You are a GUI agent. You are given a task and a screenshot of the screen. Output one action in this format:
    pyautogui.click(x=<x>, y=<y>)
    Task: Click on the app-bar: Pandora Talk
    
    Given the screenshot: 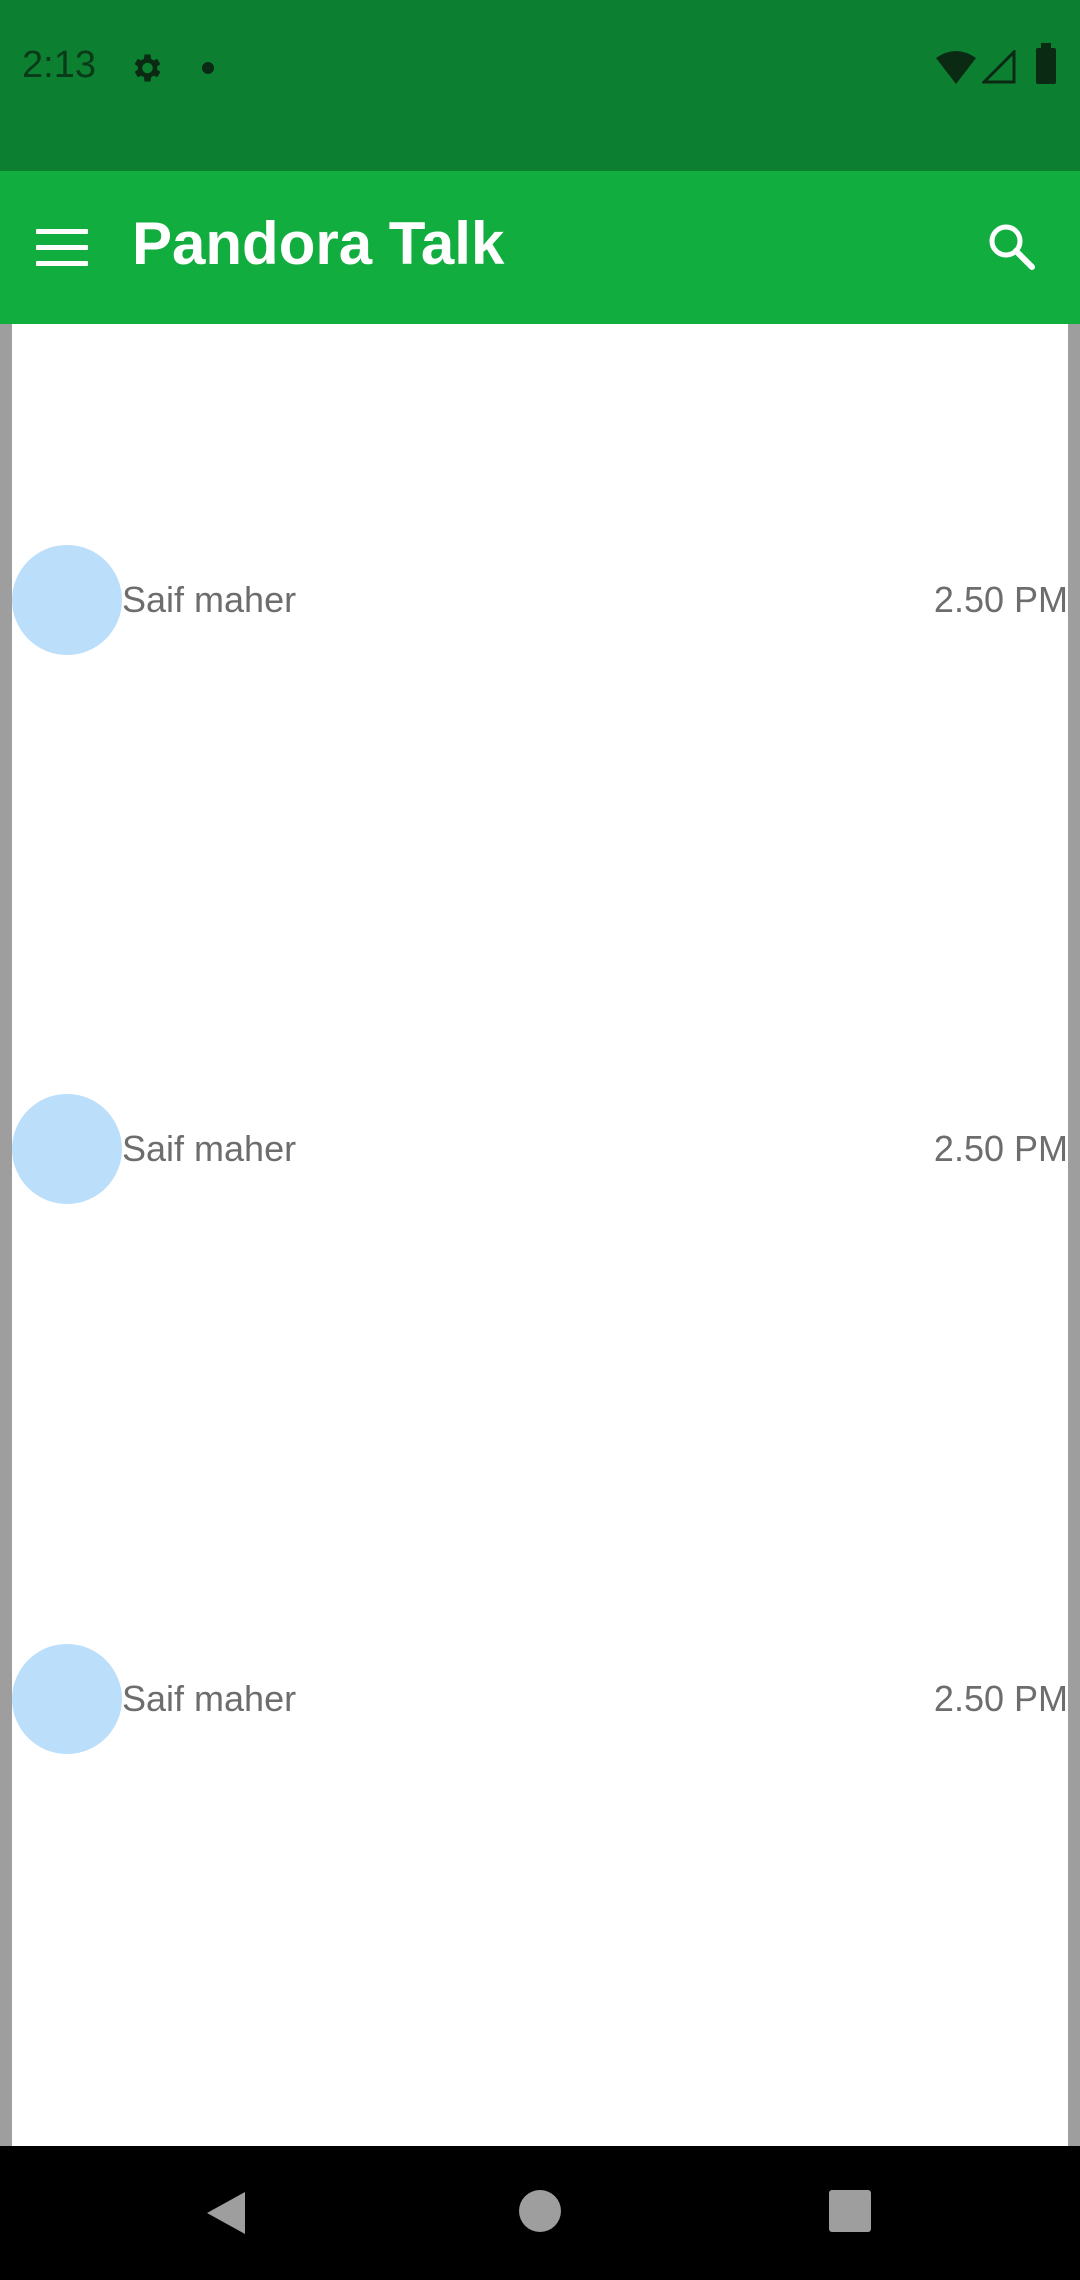 What is the action you would take?
    pyautogui.click(x=540, y=247)
    